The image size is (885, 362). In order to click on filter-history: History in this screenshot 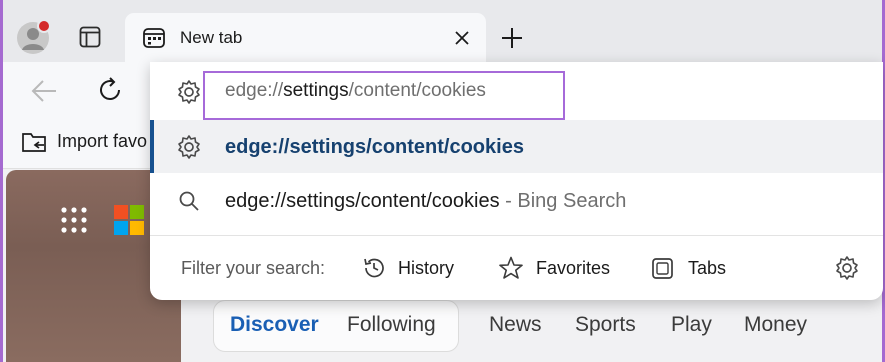, I will do `click(426, 268)`.